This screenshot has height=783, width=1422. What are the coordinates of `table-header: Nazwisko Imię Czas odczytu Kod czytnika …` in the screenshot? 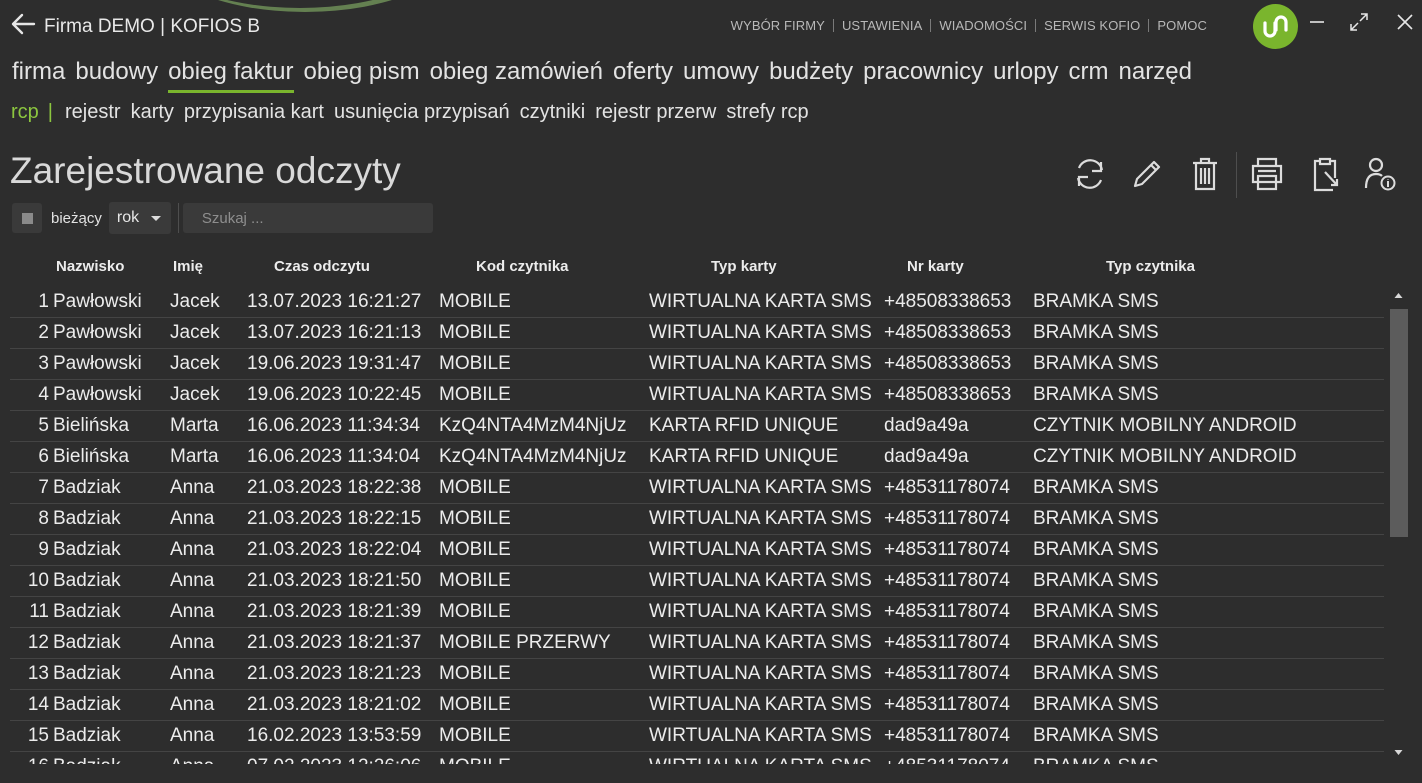 It's located at (690, 268).